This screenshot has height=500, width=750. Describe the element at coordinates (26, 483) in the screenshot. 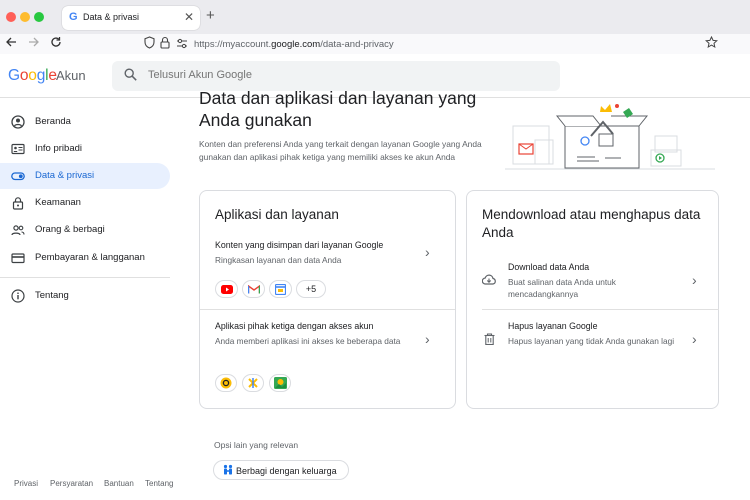

I see `footer-link-privasi: Privasi` at that location.